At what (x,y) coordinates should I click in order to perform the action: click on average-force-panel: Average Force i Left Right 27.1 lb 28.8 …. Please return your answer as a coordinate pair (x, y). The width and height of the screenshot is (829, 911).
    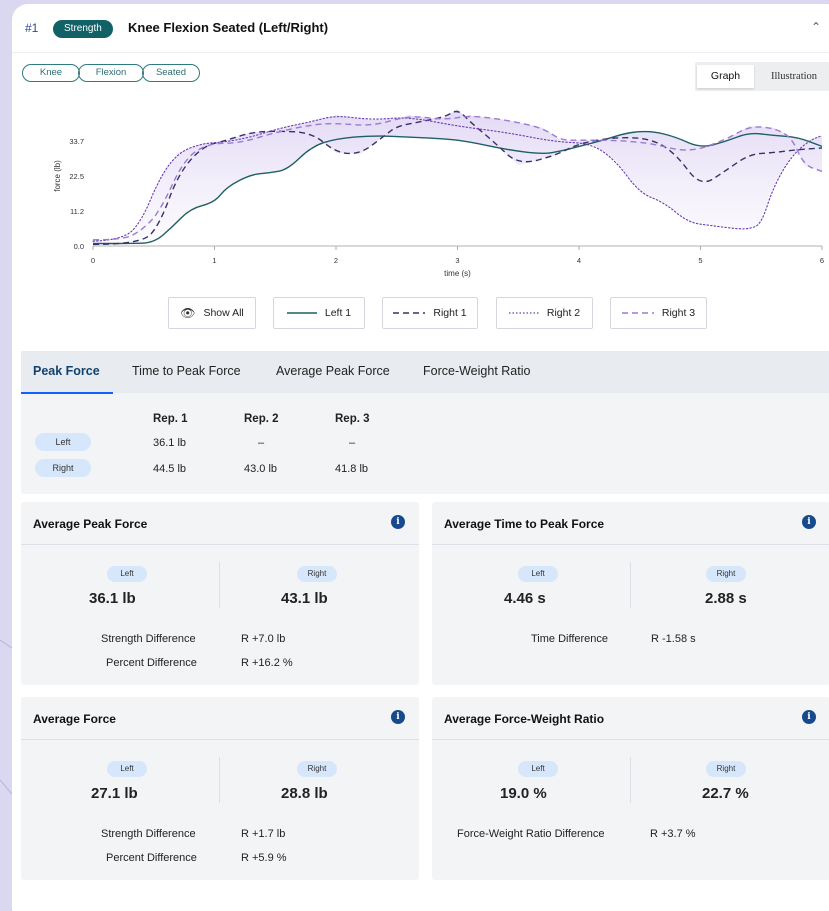
    Looking at the image, I should click on (220, 788).